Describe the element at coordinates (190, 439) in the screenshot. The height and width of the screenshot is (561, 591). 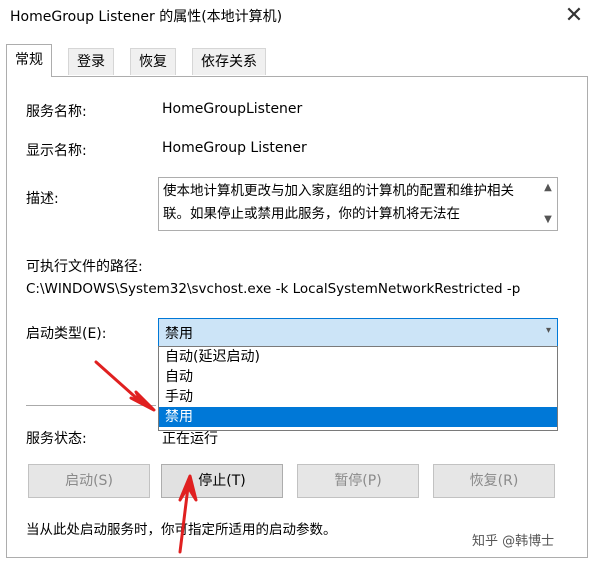
I see `service-status-value: 正在运行` at that location.